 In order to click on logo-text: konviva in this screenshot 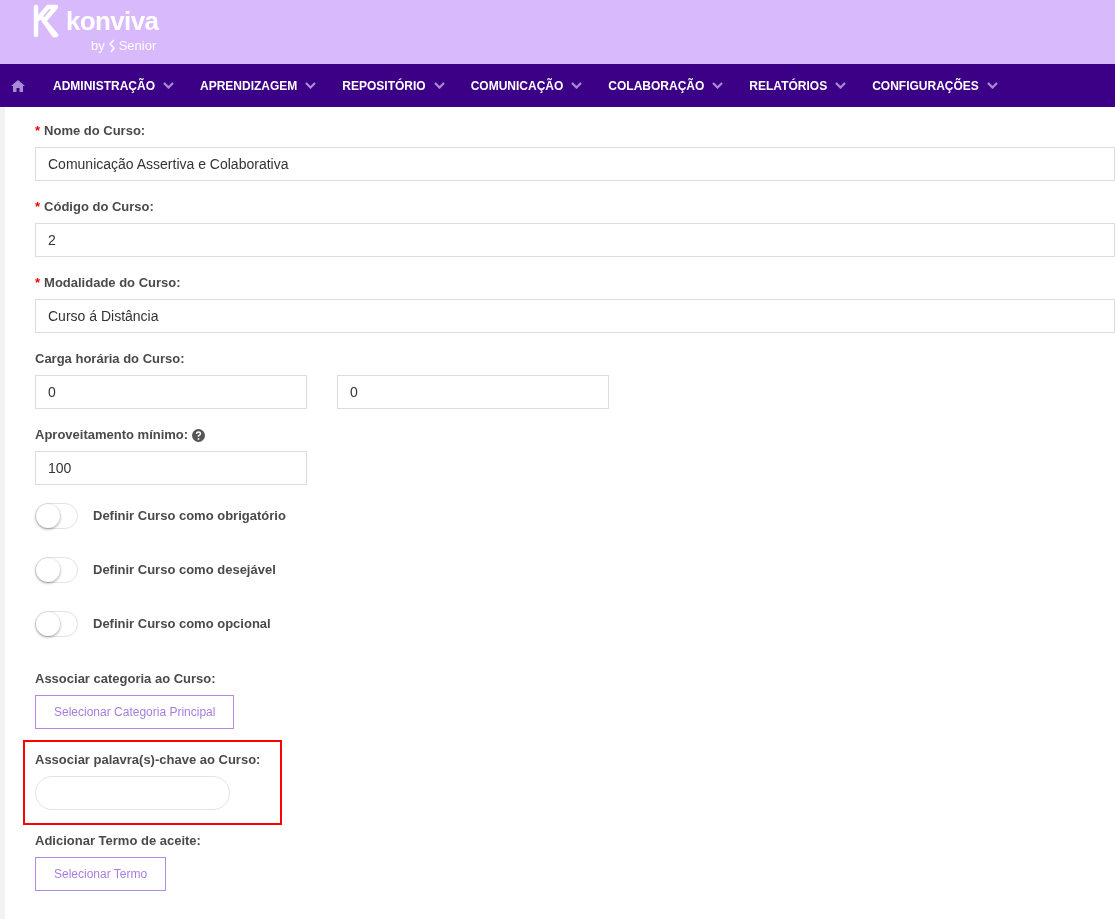, I will do `click(112, 21)`.